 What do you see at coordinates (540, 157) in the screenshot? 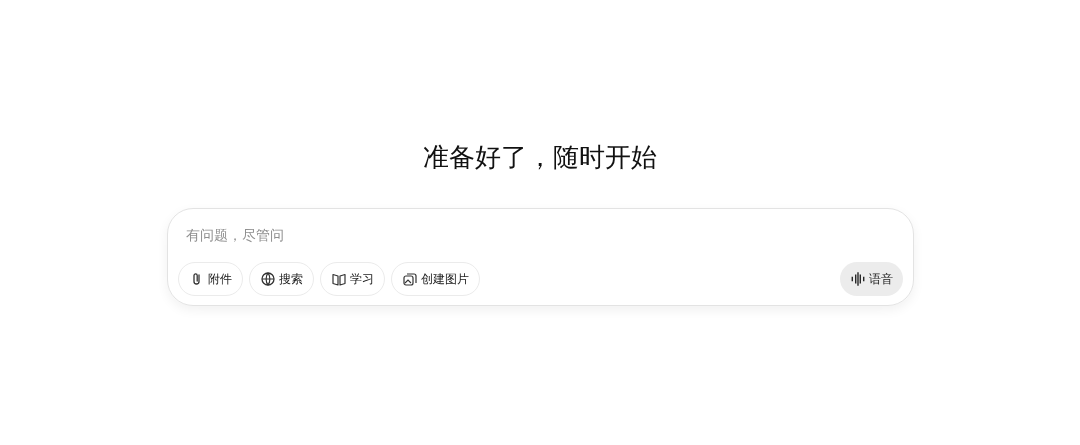
I see `heading: 准备好了，随时开始` at bounding box center [540, 157].